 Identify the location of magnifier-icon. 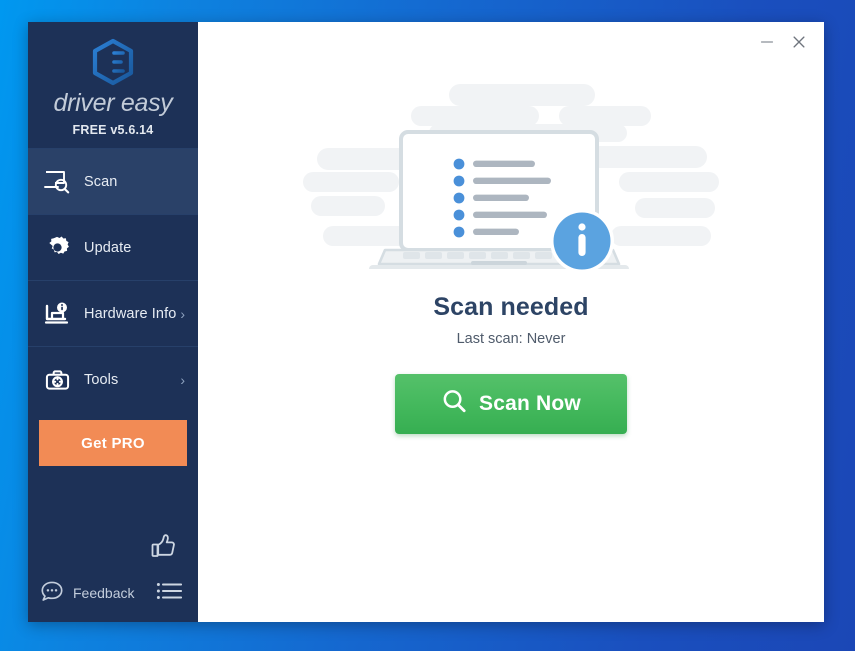
(454, 404).